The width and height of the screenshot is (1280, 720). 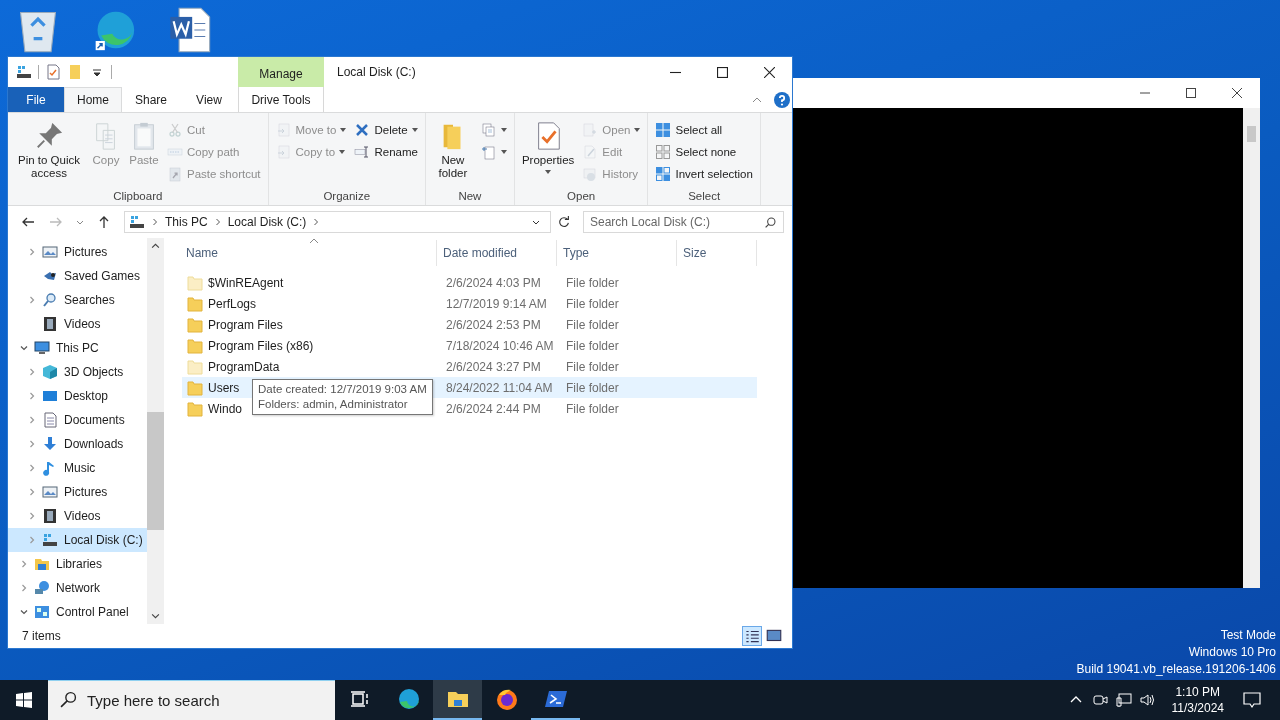 I want to click on file-name: Program Files (x86), so click(x=261, y=345).